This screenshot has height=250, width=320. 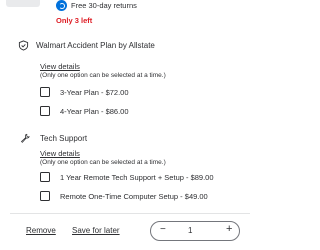 I want to click on returns-text: Free 30-day returns, so click(x=104, y=5).